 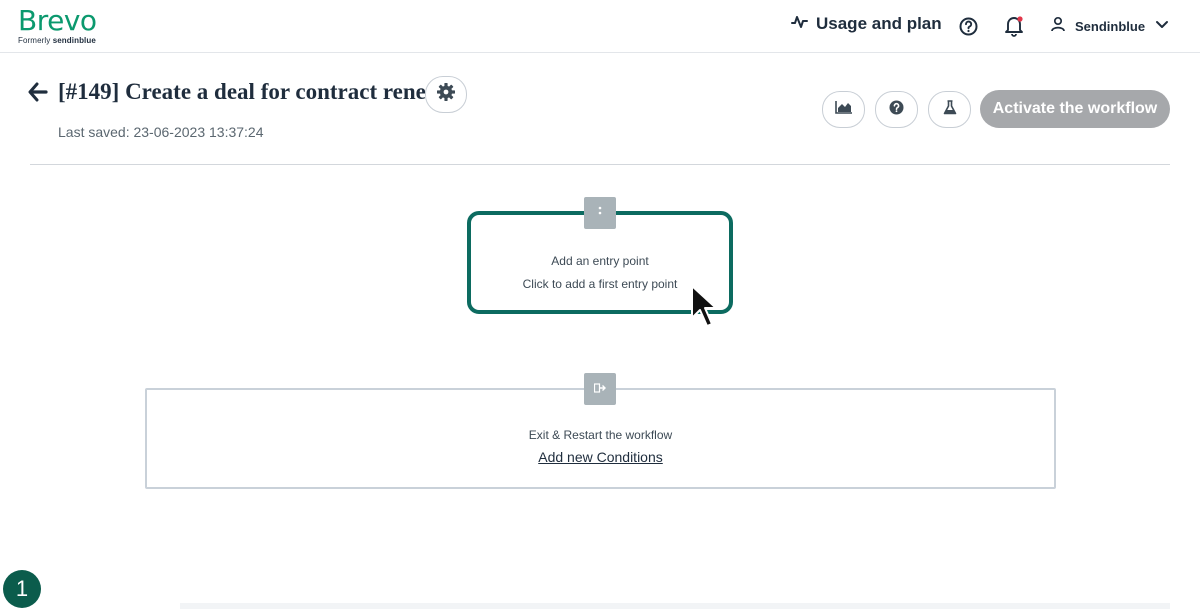 What do you see at coordinates (74, 40) in the screenshot?
I see `logo-formerly-name: sendinblue` at bounding box center [74, 40].